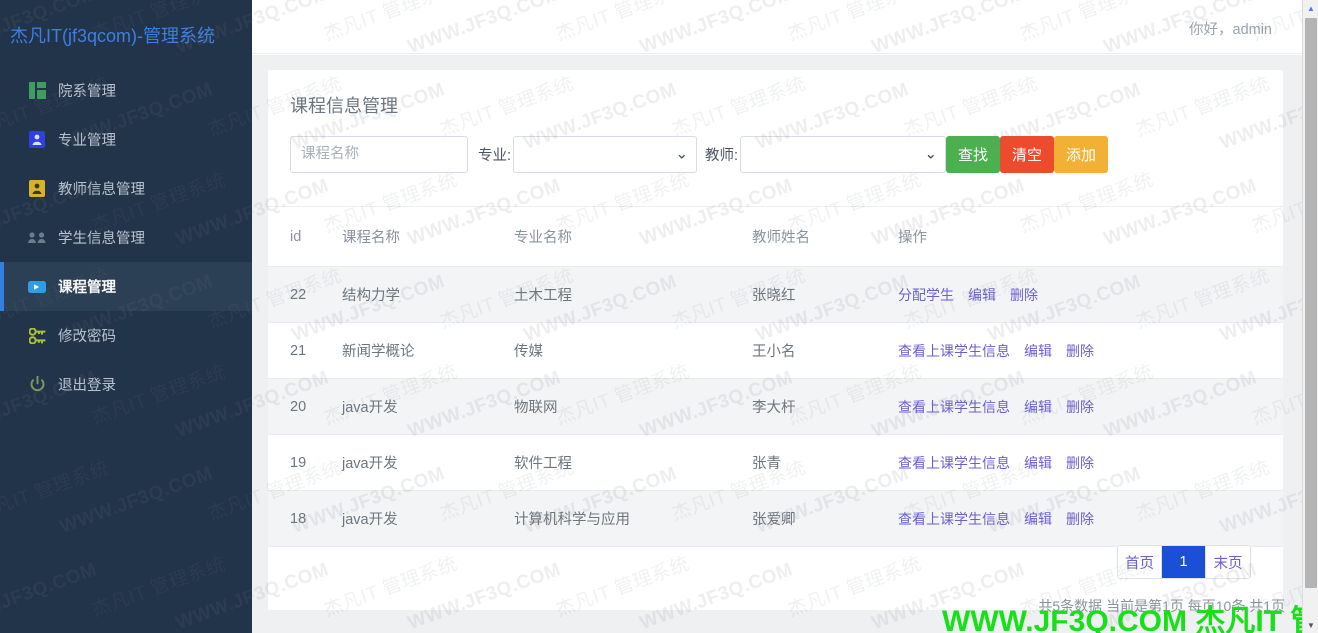  I want to click on pagination: 首页 1 末页, so click(1184, 562).